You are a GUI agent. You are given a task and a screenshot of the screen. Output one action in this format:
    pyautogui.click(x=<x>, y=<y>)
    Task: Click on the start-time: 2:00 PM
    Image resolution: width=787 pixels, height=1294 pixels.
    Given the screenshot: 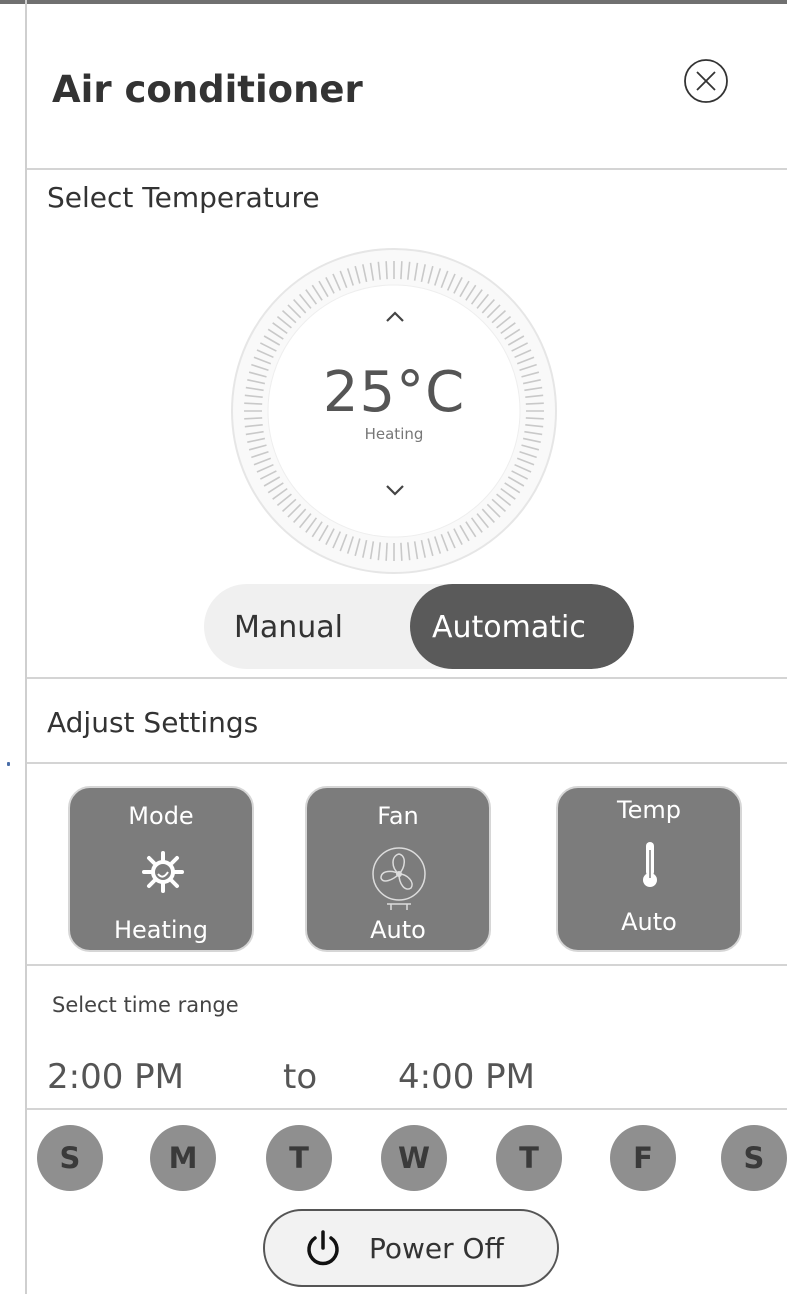 What is the action you would take?
    pyautogui.click(x=115, y=1077)
    